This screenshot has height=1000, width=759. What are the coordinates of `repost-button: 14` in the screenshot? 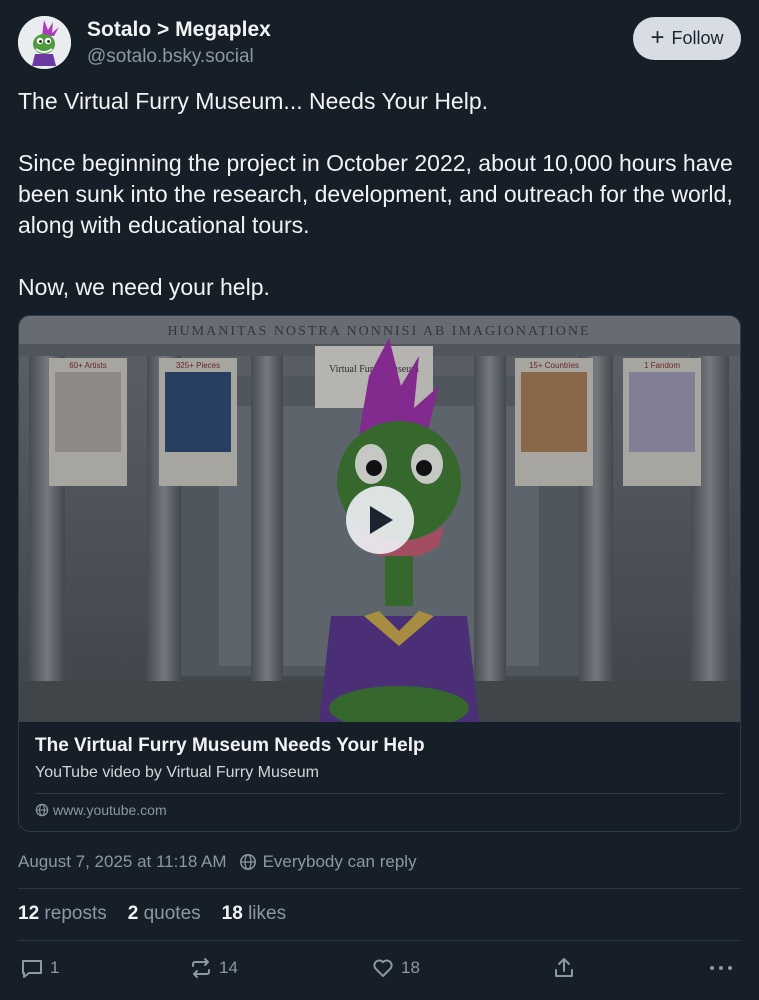 It's located at (213, 968).